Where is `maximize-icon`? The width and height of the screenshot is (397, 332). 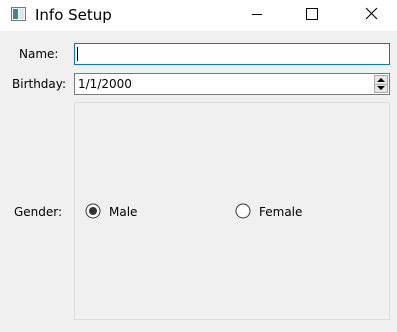 maximize-icon is located at coordinates (312, 14).